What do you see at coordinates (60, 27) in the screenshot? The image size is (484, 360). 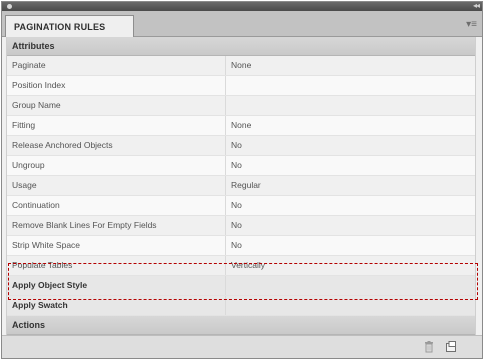 I see `tab-label: PAGINATION RULES` at bounding box center [60, 27].